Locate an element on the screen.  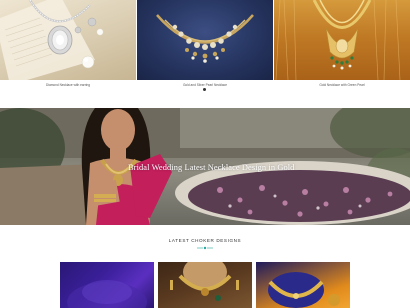
product-card: Diamond Necklace with earring is located at coordinates (68, 54).